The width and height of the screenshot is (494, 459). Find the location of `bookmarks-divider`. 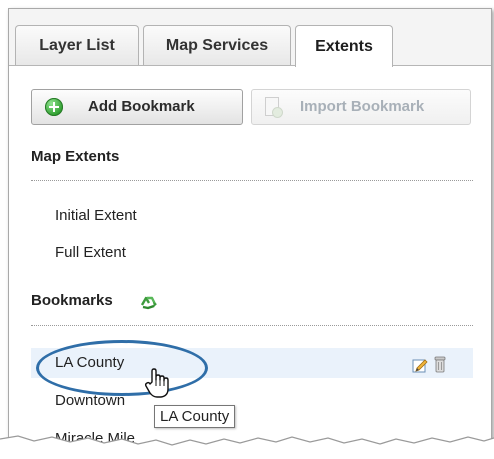

bookmarks-divider is located at coordinates (252, 325).